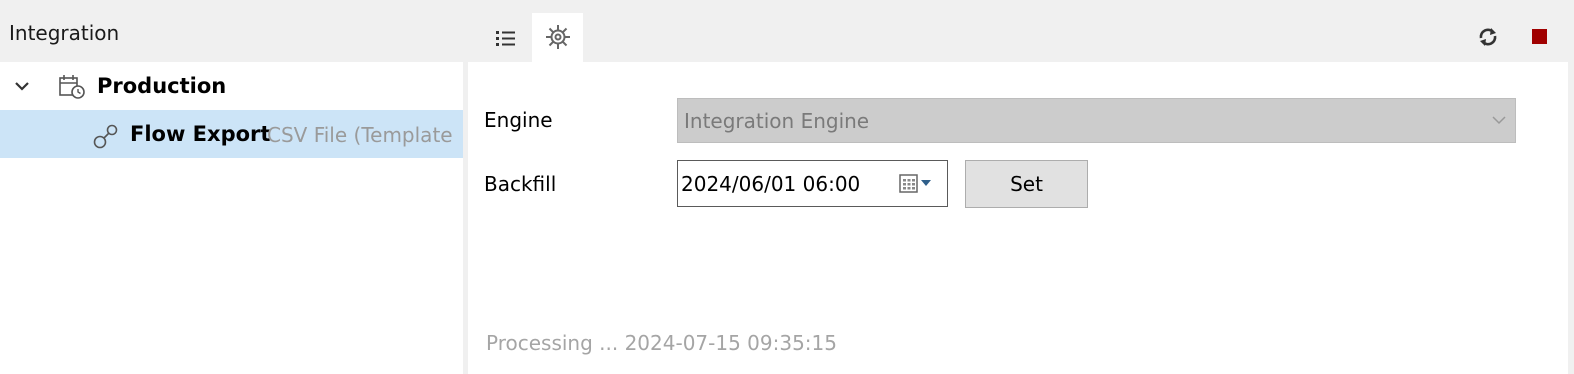 Image resolution: width=1574 pixels, height=374 pixels. What do you see at coordinates (1018, 31) in the screenshot?
I see `detail-panel-header` at bounding box center [1018, 31].